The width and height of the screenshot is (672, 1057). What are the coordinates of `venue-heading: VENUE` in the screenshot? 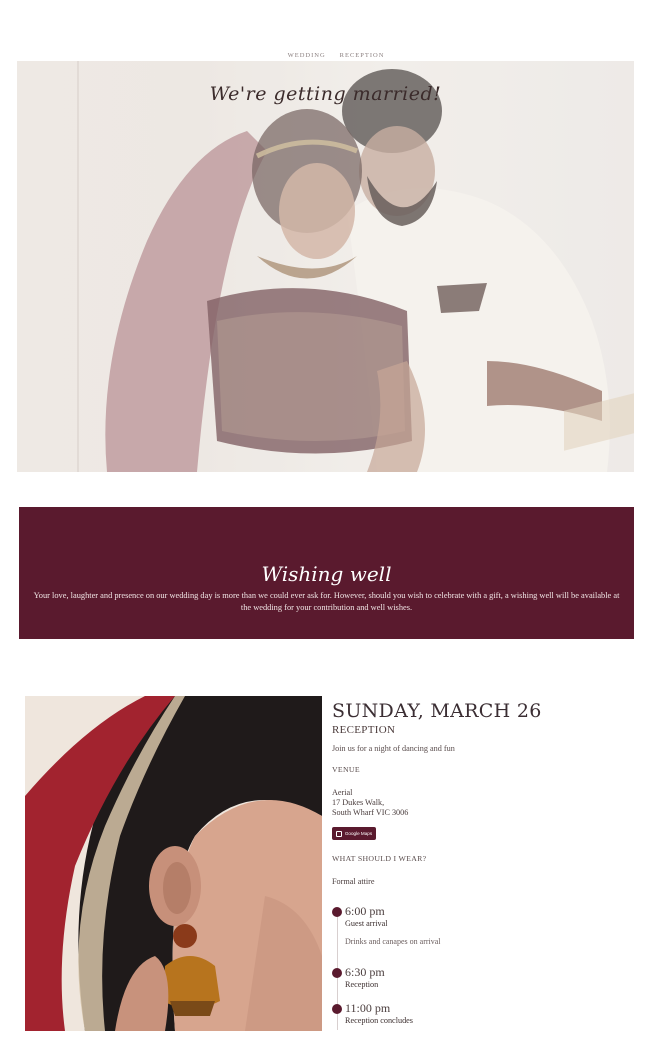 It's located at (346, 769).